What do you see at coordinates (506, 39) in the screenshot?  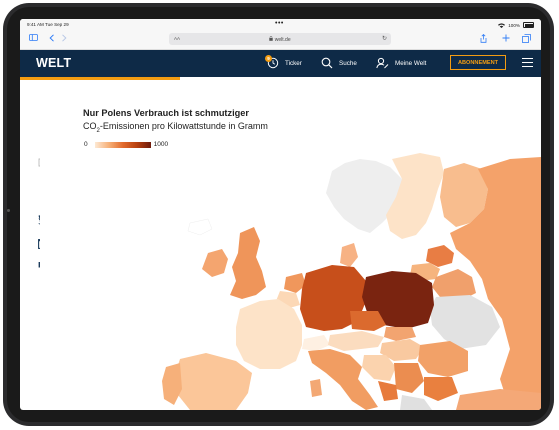 I see `new-tab-icon` at bounding box center [506, 39].